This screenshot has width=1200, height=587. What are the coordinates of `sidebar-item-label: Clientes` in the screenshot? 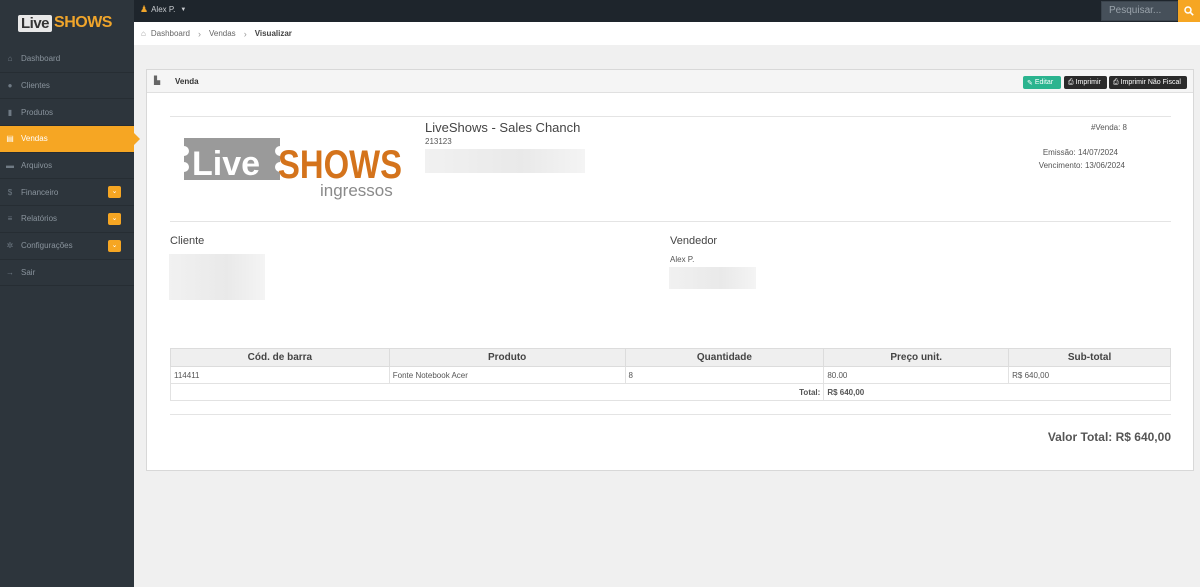 It's located at (35, 86).